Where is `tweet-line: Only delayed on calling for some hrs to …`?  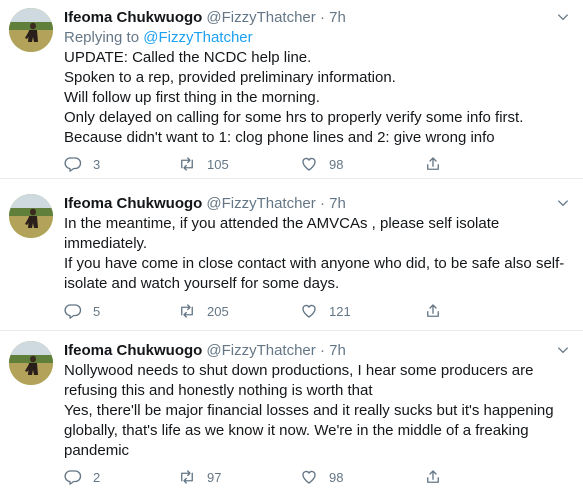
tweet-line: Only delayed on calling for some hrs to … is located at coordinates (294, 117).